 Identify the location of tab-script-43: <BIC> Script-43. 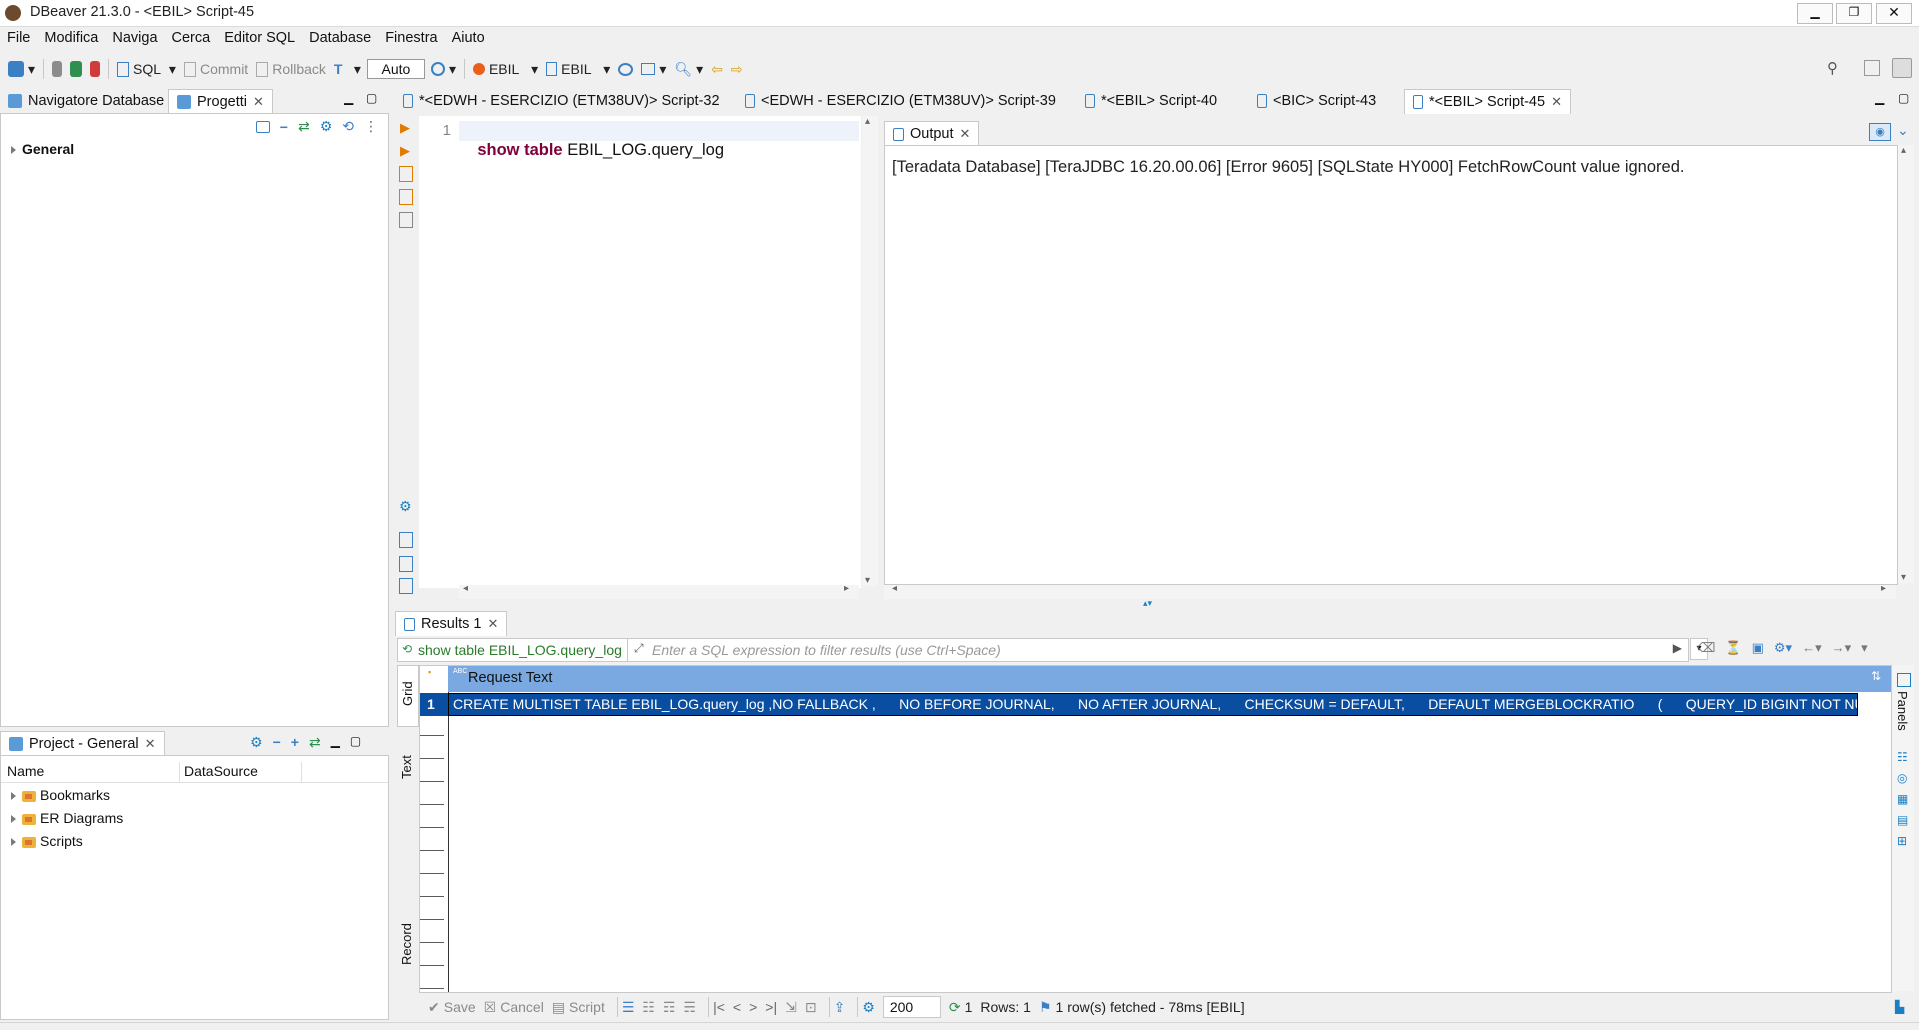
(1316, 101).